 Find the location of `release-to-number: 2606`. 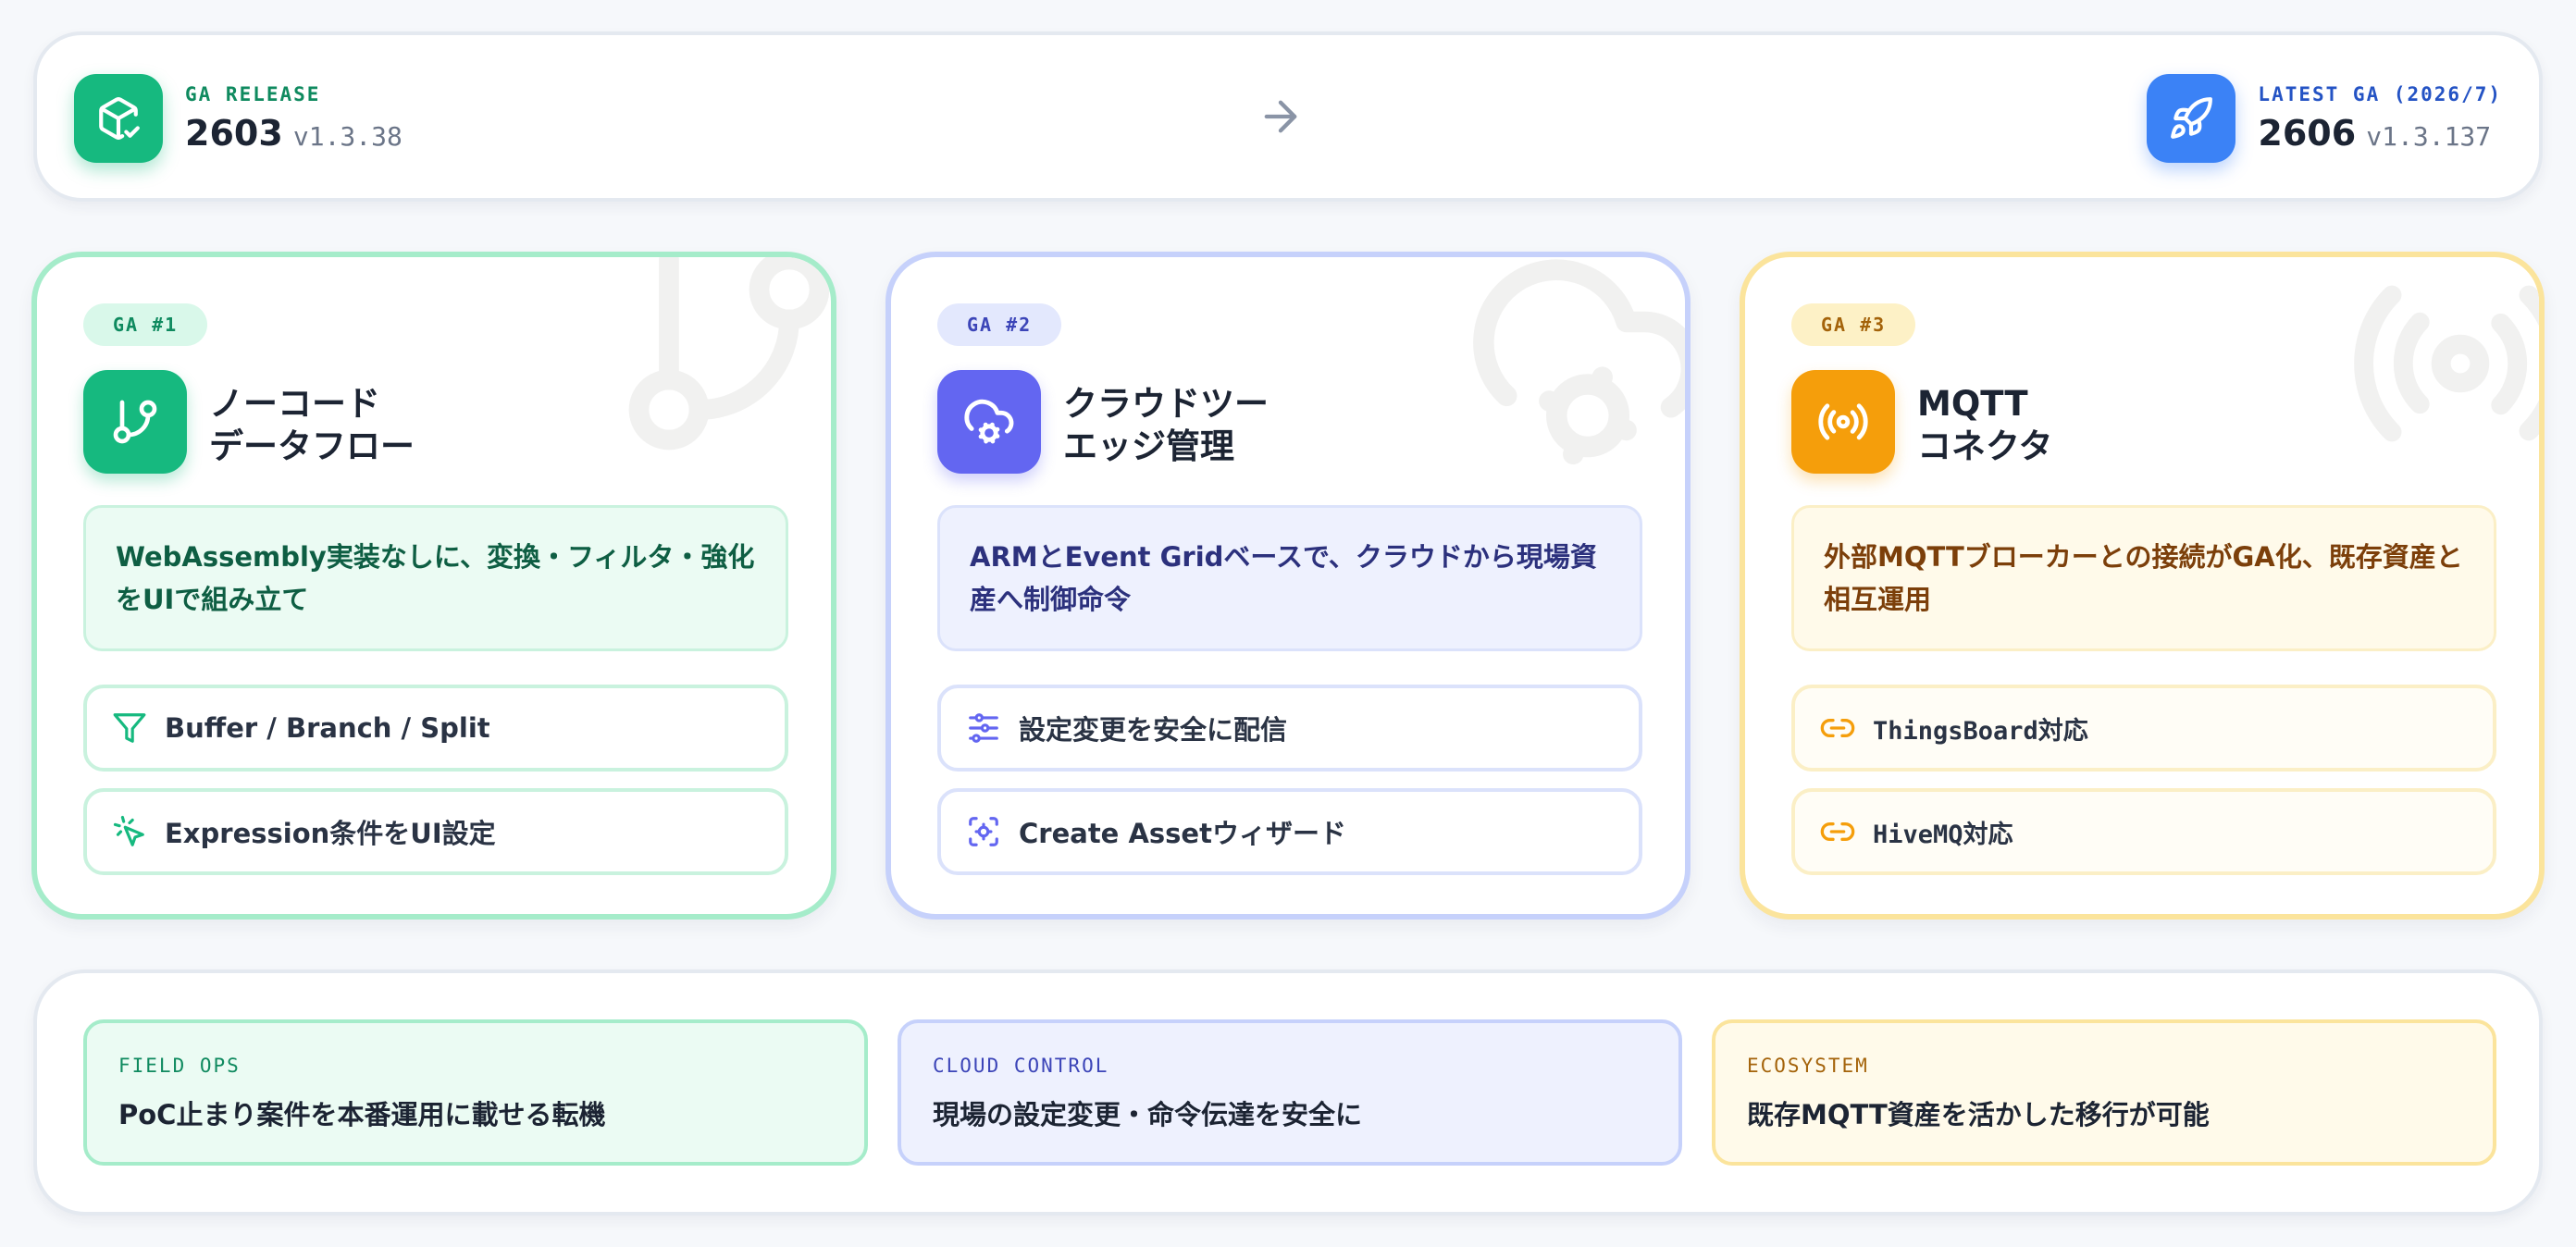

release-to-number: 2606 is located at coordinates (2307, 133).